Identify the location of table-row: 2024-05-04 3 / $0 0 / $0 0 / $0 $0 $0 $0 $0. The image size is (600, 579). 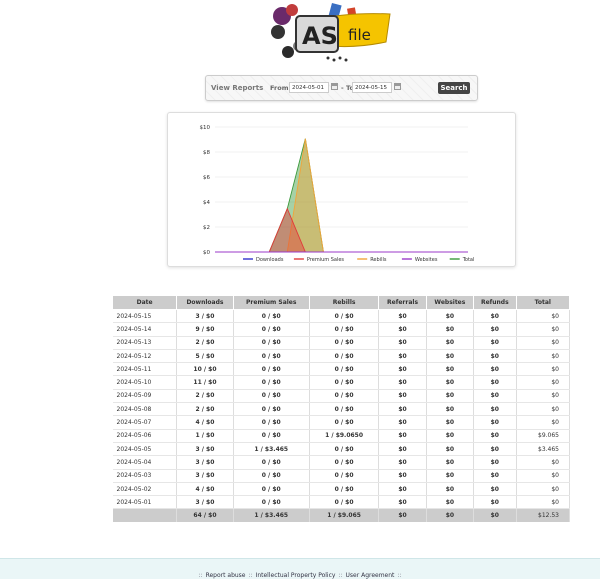
(341, 462).